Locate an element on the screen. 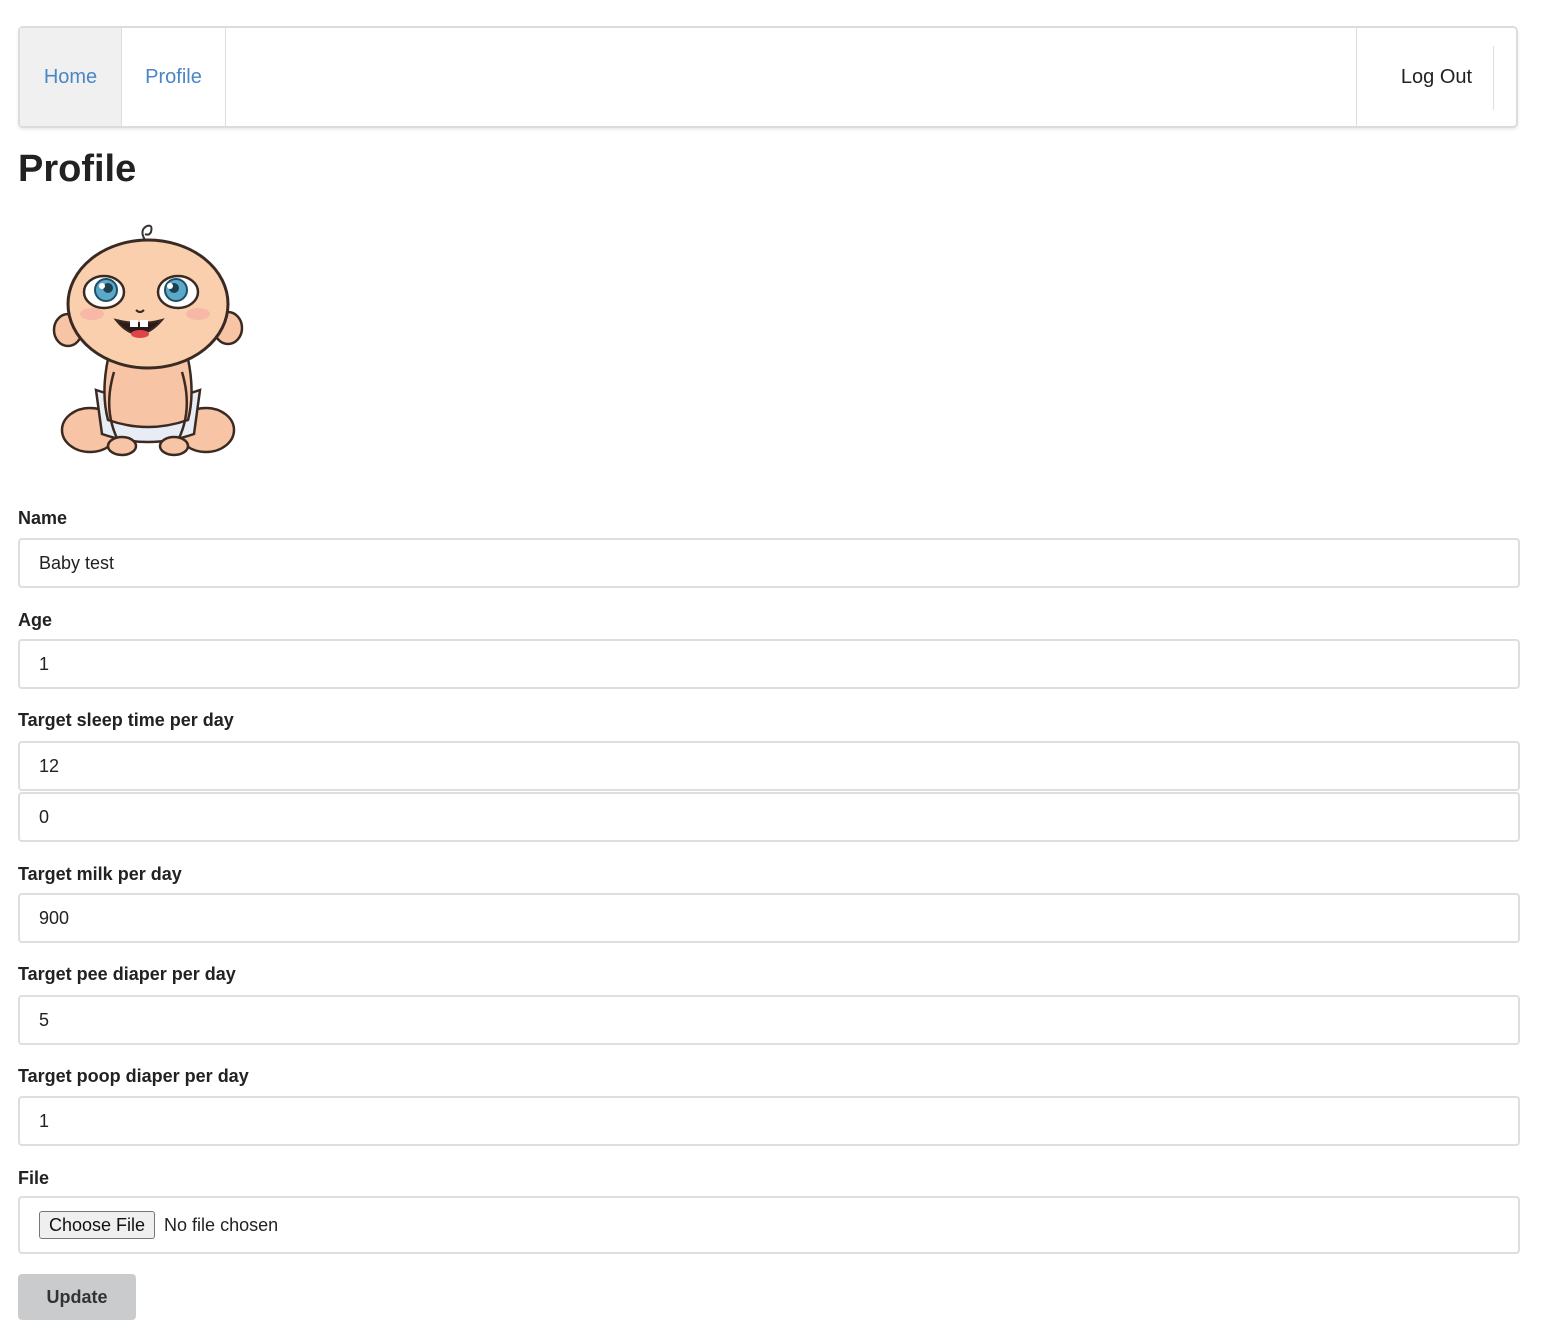 The image size is (1546, 1334). nav-home-link: Home is located at coordinates (71, 77).